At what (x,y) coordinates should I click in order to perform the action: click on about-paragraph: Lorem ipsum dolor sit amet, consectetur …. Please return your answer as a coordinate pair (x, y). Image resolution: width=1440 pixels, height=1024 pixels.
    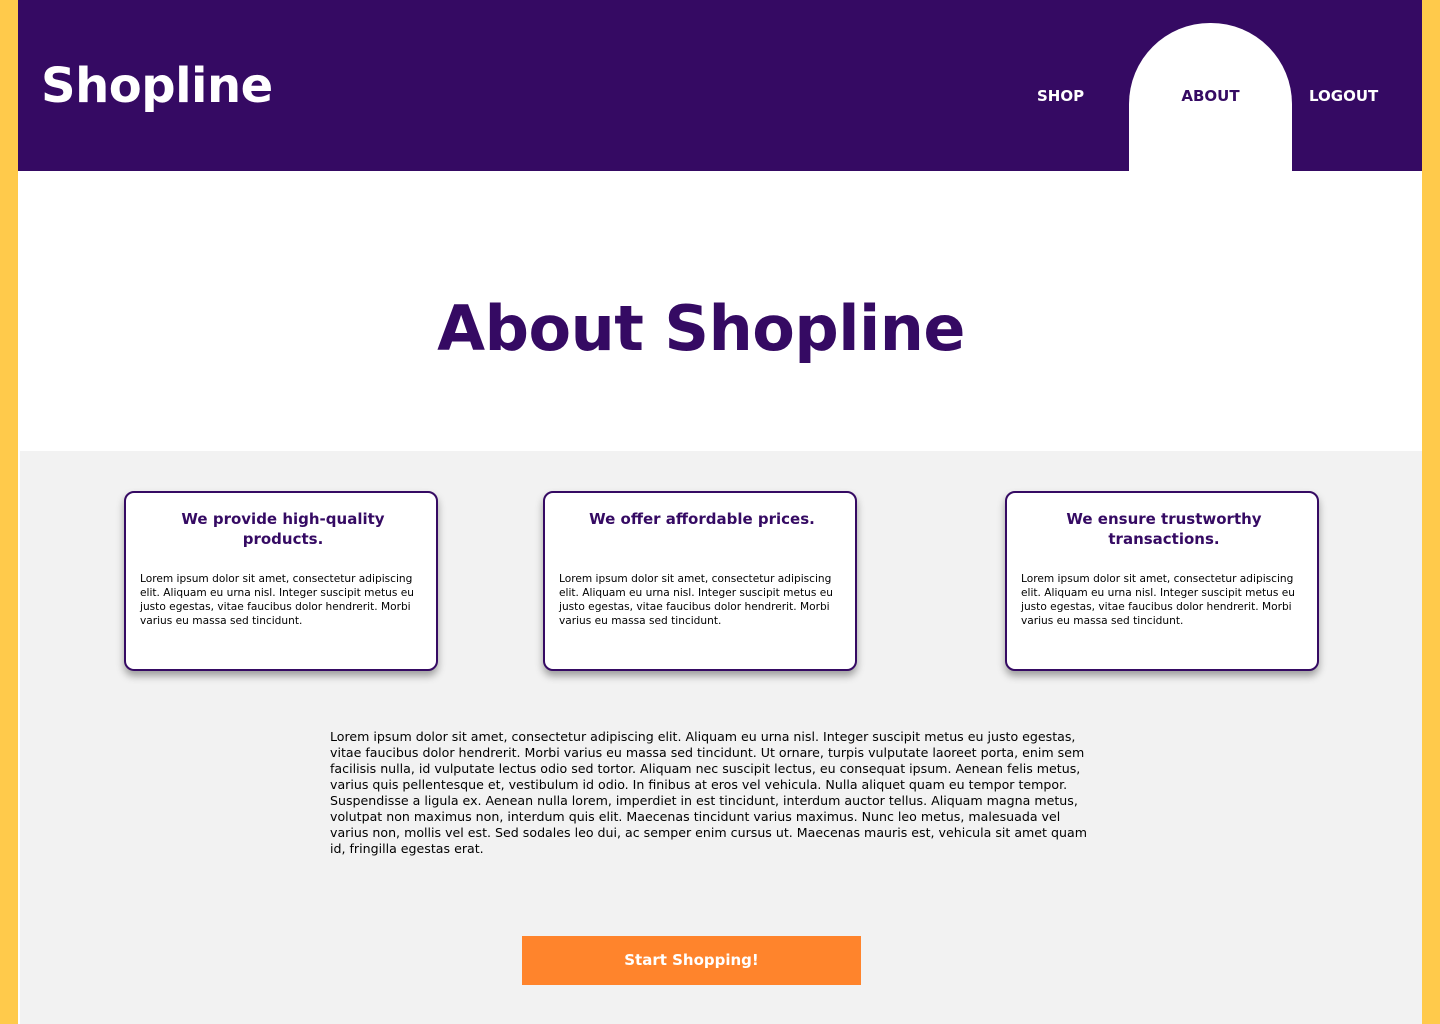
    Looking at the image, I should click on (708, 792).